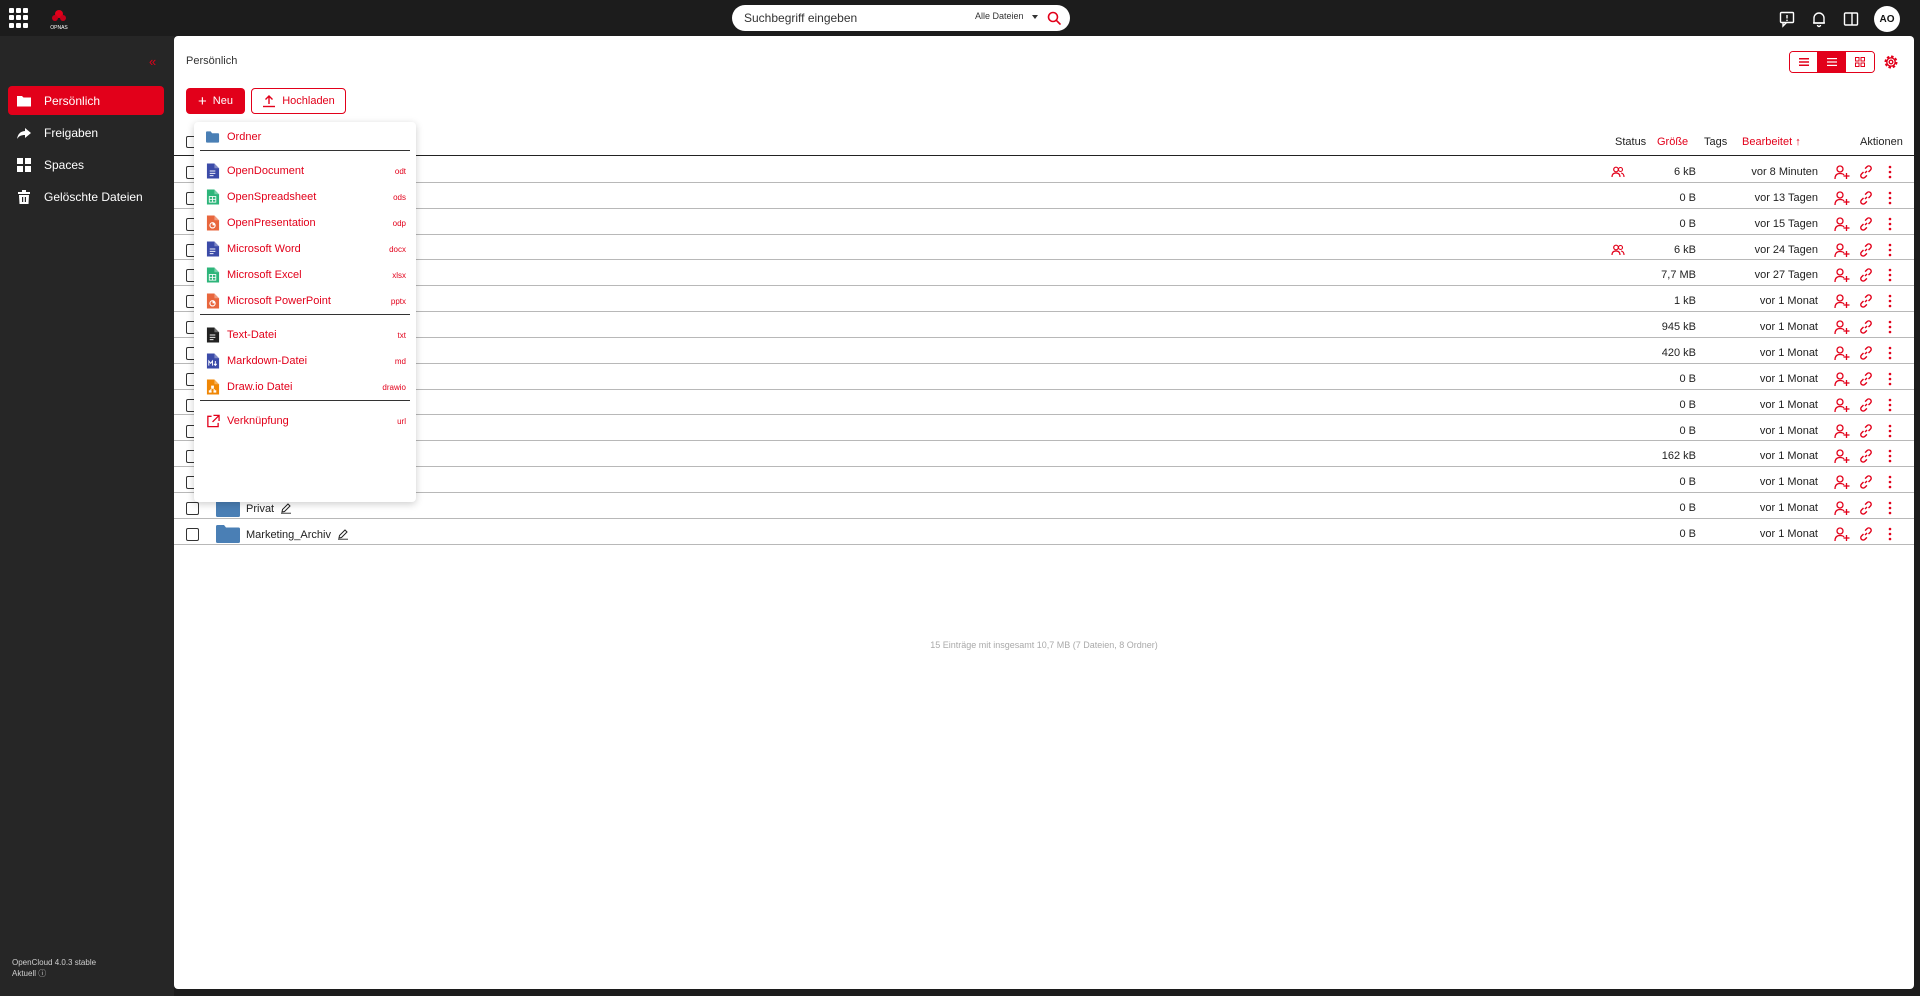  I want to click on header-size: Größe, so click(1672, 142).